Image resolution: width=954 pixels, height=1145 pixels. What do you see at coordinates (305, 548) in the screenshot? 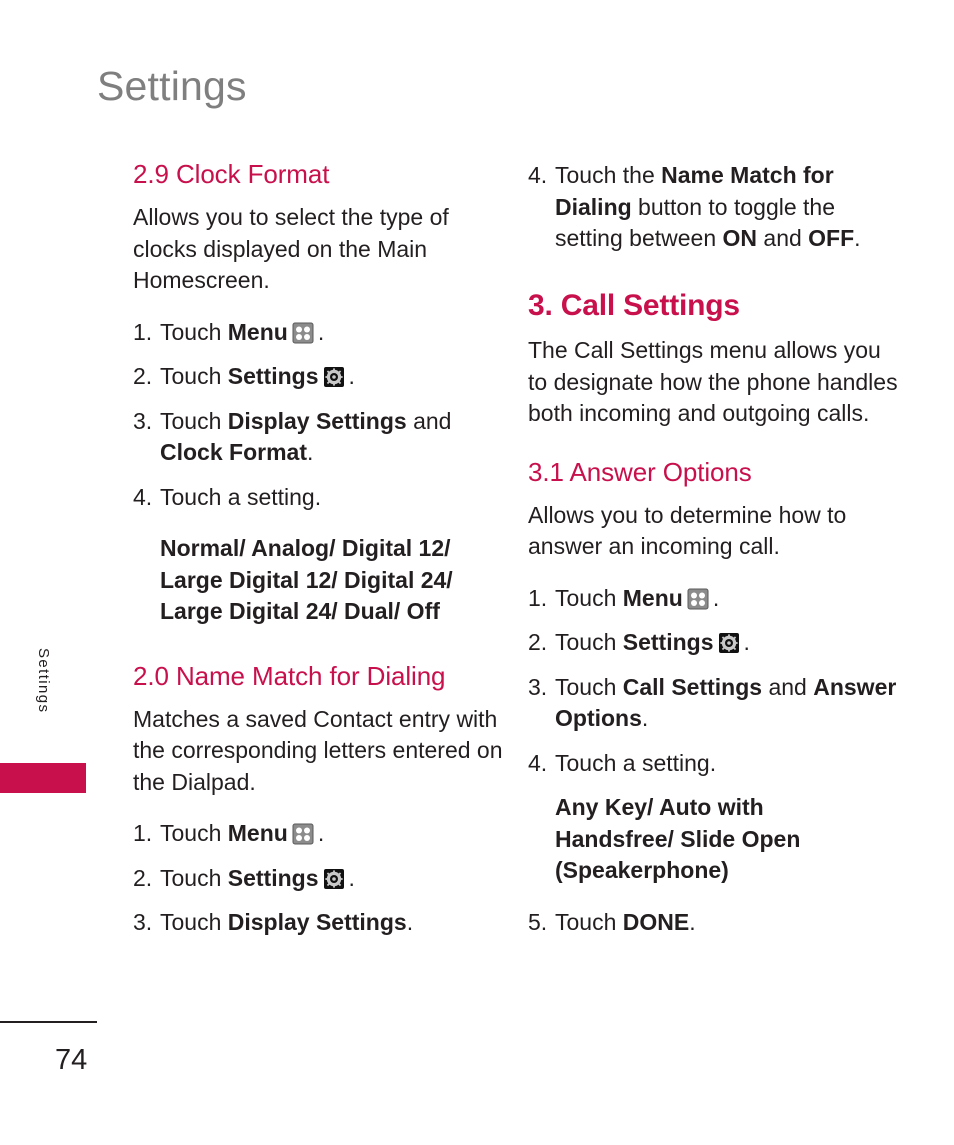
I see `option-line: Normal/ Analog/ Digital 12/` at bounding box center [305, 548].